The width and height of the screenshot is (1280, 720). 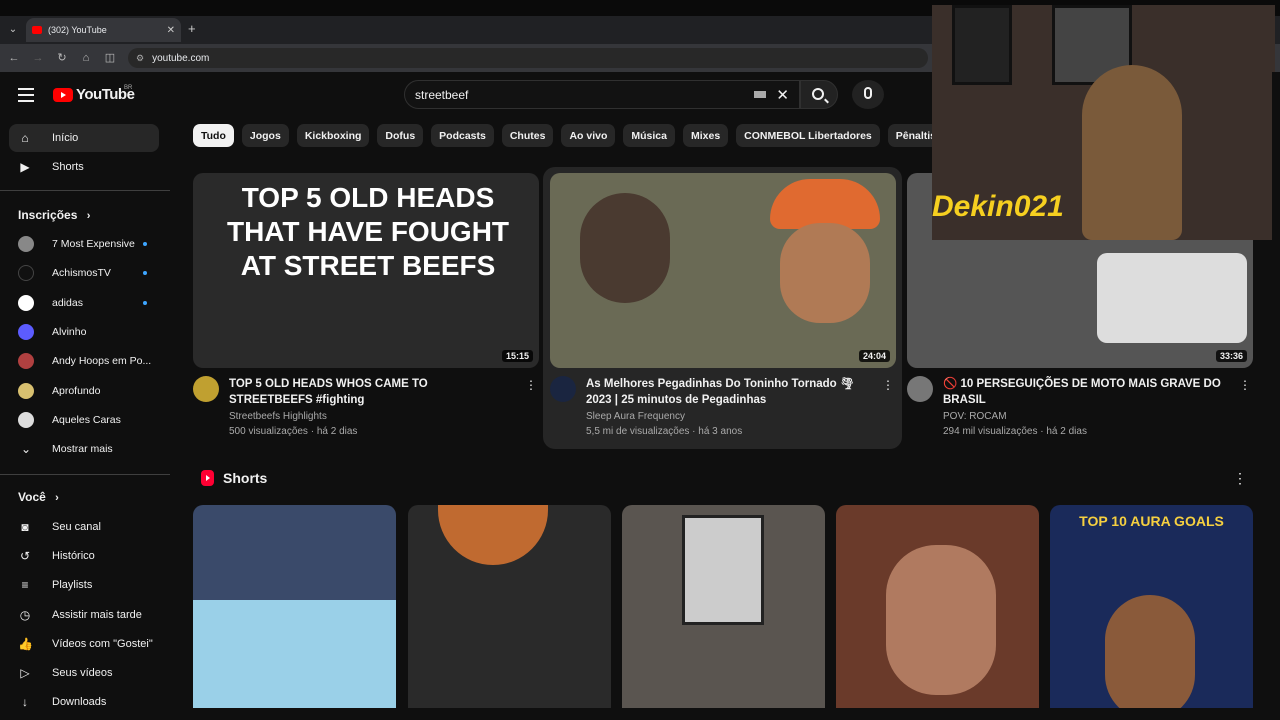 What do you see at coordinates (213, 135) in the screenshot?
I see `chip-all: Tudo` at bounding box center [213, 135].